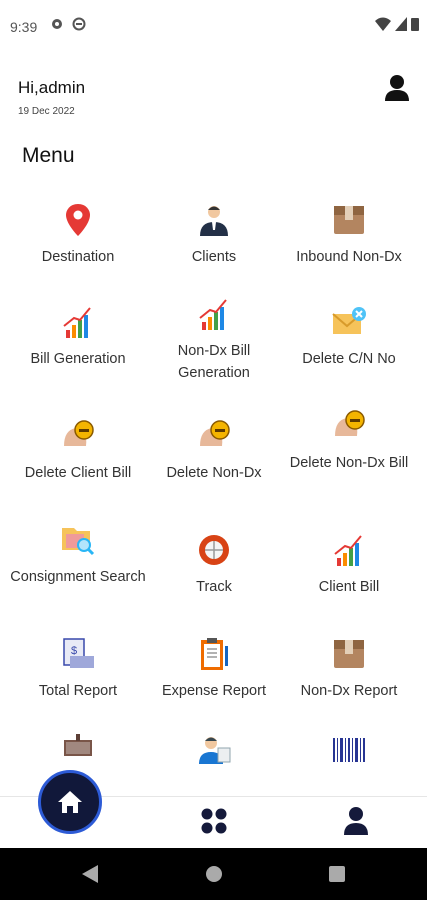  What do you see at coordinates (214, 691) in the screenshot?
I see `menu-item-label: Expense Report` at bounding box center [214, 691].